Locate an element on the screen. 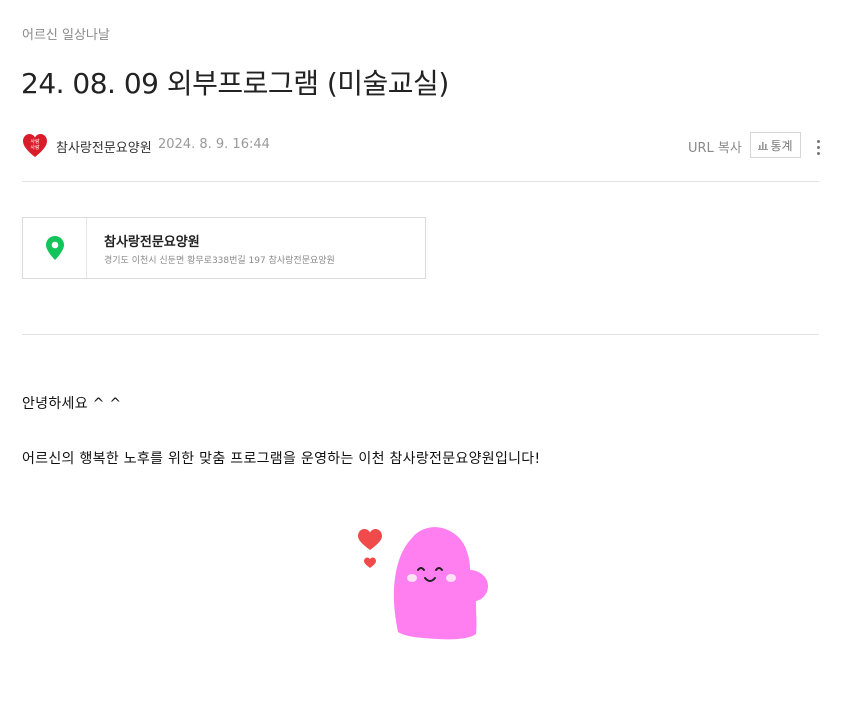 This screenshot has width=845, height=705. author-avatar: 사랑 사랑 is located at coordinates (35, 146).